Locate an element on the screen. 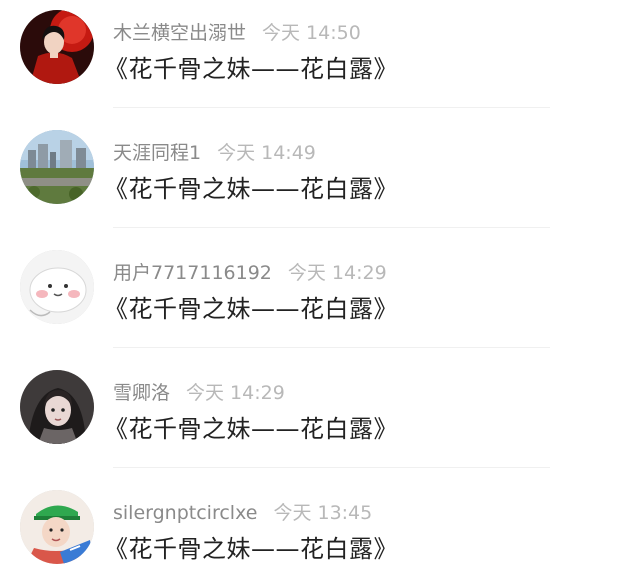 Image resolution: width=640 pixels, height=584 pixels. username: 木兰横空出溺世 is located at coordinates (179, 33).